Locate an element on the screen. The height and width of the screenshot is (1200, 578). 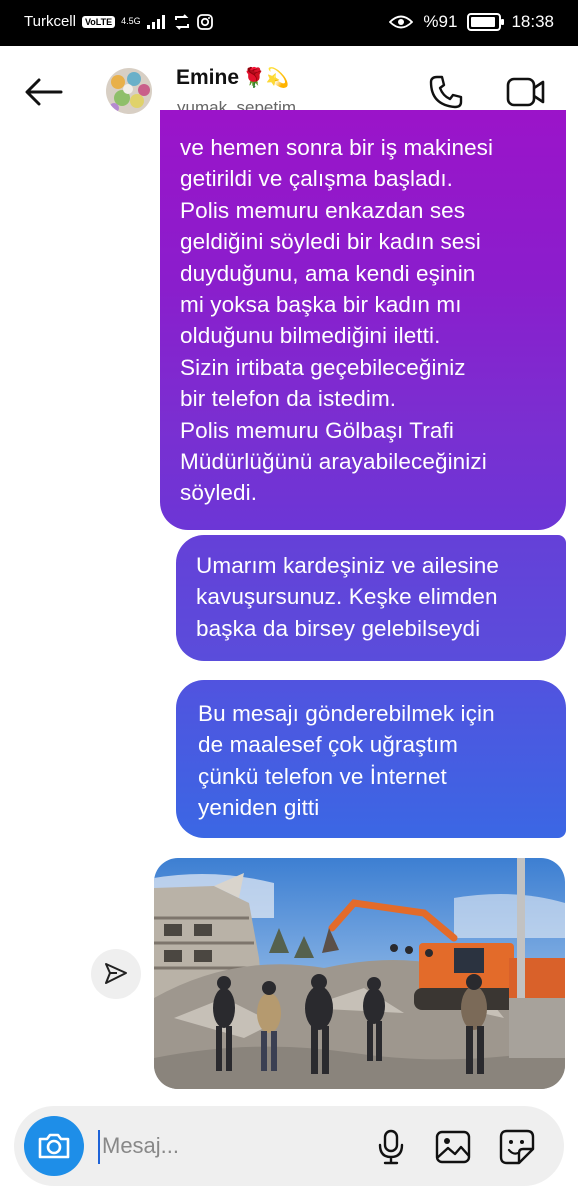
earthquake-rubble-photo is located at coordinates (359, 973).